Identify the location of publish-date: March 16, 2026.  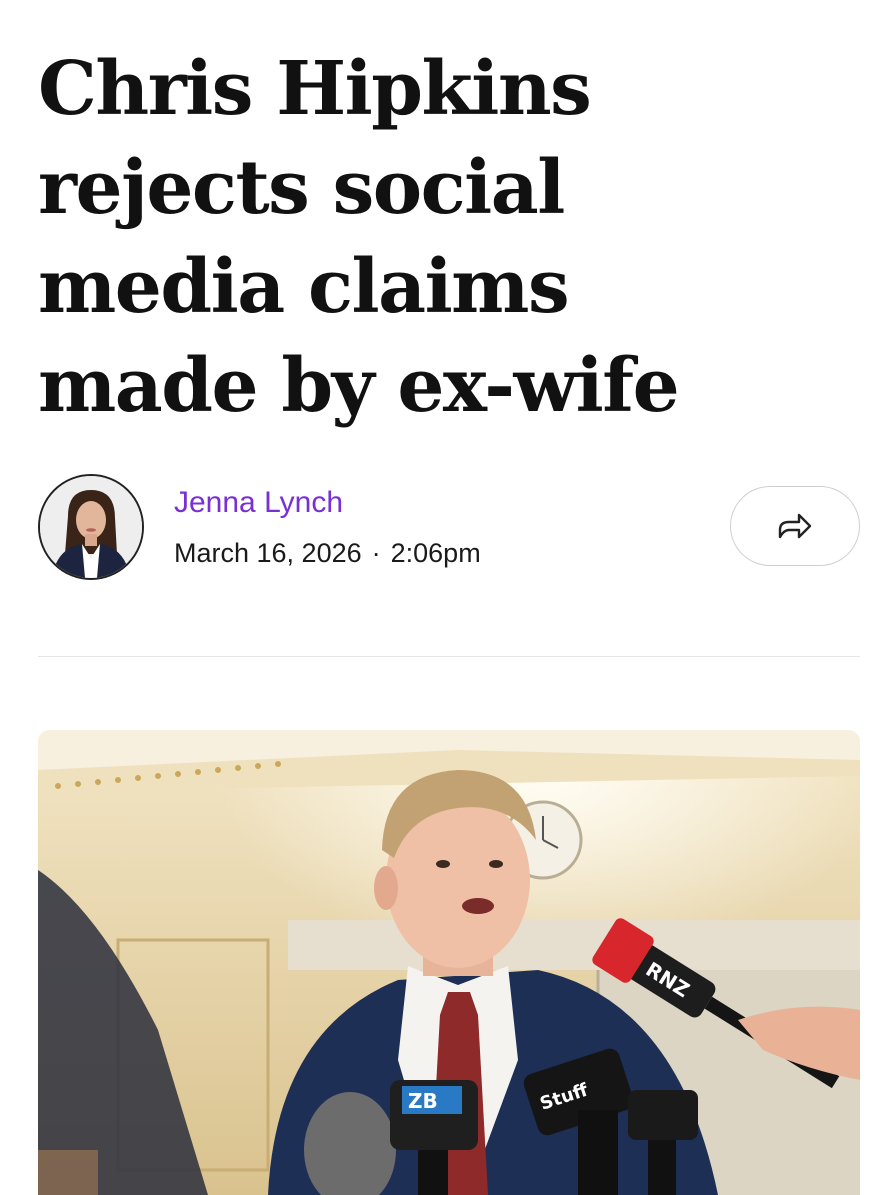
(268, 553).